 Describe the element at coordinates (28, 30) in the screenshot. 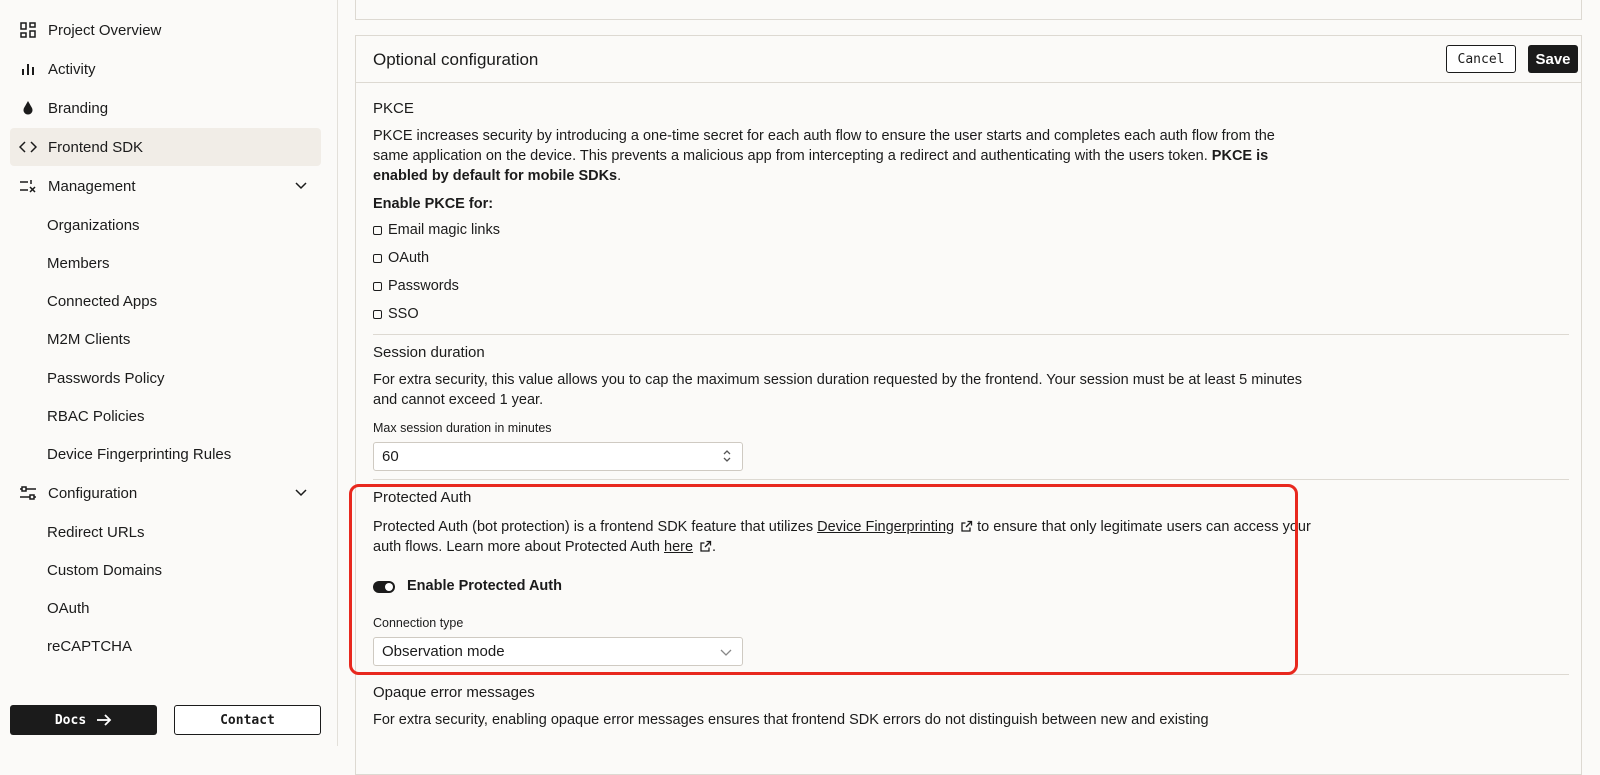

I see `grid-icon` at that location.